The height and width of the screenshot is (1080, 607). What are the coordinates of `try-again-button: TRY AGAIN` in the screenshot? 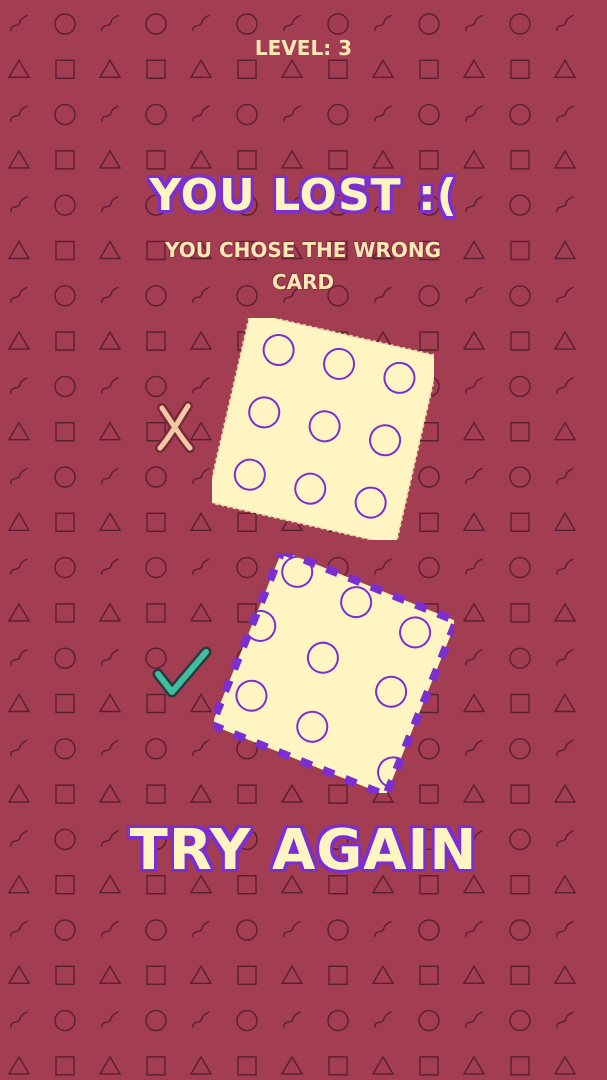 It's located at (303, 850).